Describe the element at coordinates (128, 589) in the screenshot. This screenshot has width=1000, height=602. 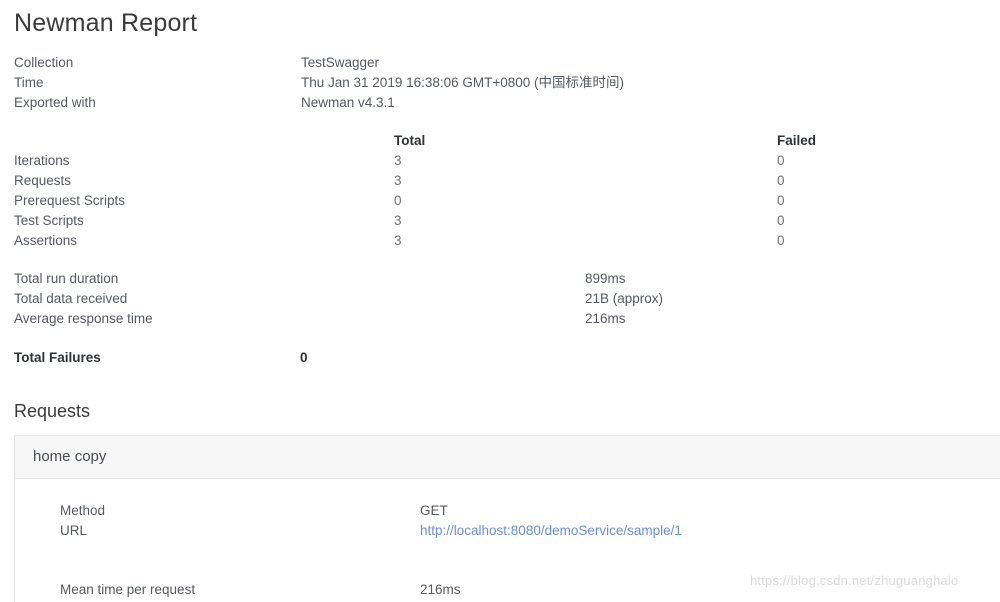
I see `request-metric-label-mean-time: Mean time per request` at that location.